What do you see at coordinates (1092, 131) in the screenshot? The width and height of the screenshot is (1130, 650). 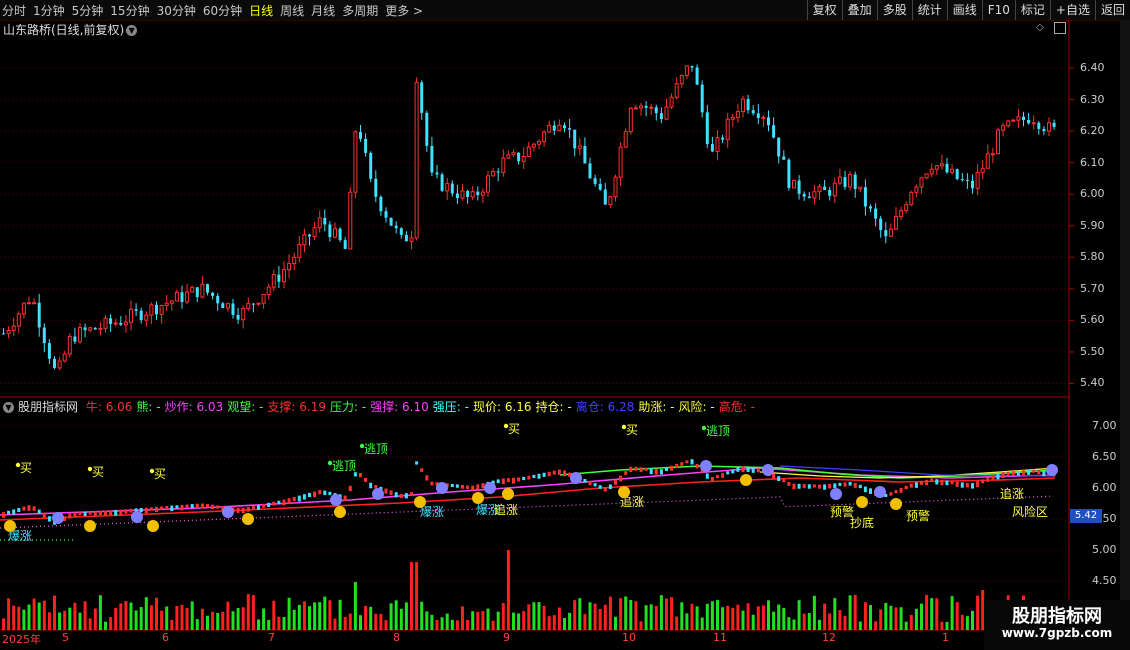 I see `price-tick: 6.20` at bounding box center [1092, 131].